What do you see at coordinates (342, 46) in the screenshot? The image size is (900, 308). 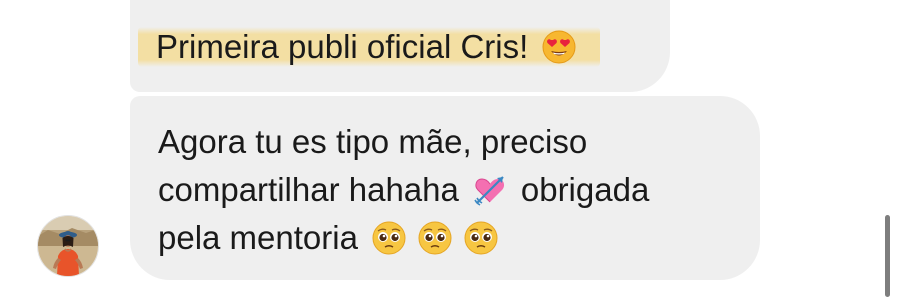 I see `message-text: Primeira publi oficial Cris!` at bounding box center [342, 46].